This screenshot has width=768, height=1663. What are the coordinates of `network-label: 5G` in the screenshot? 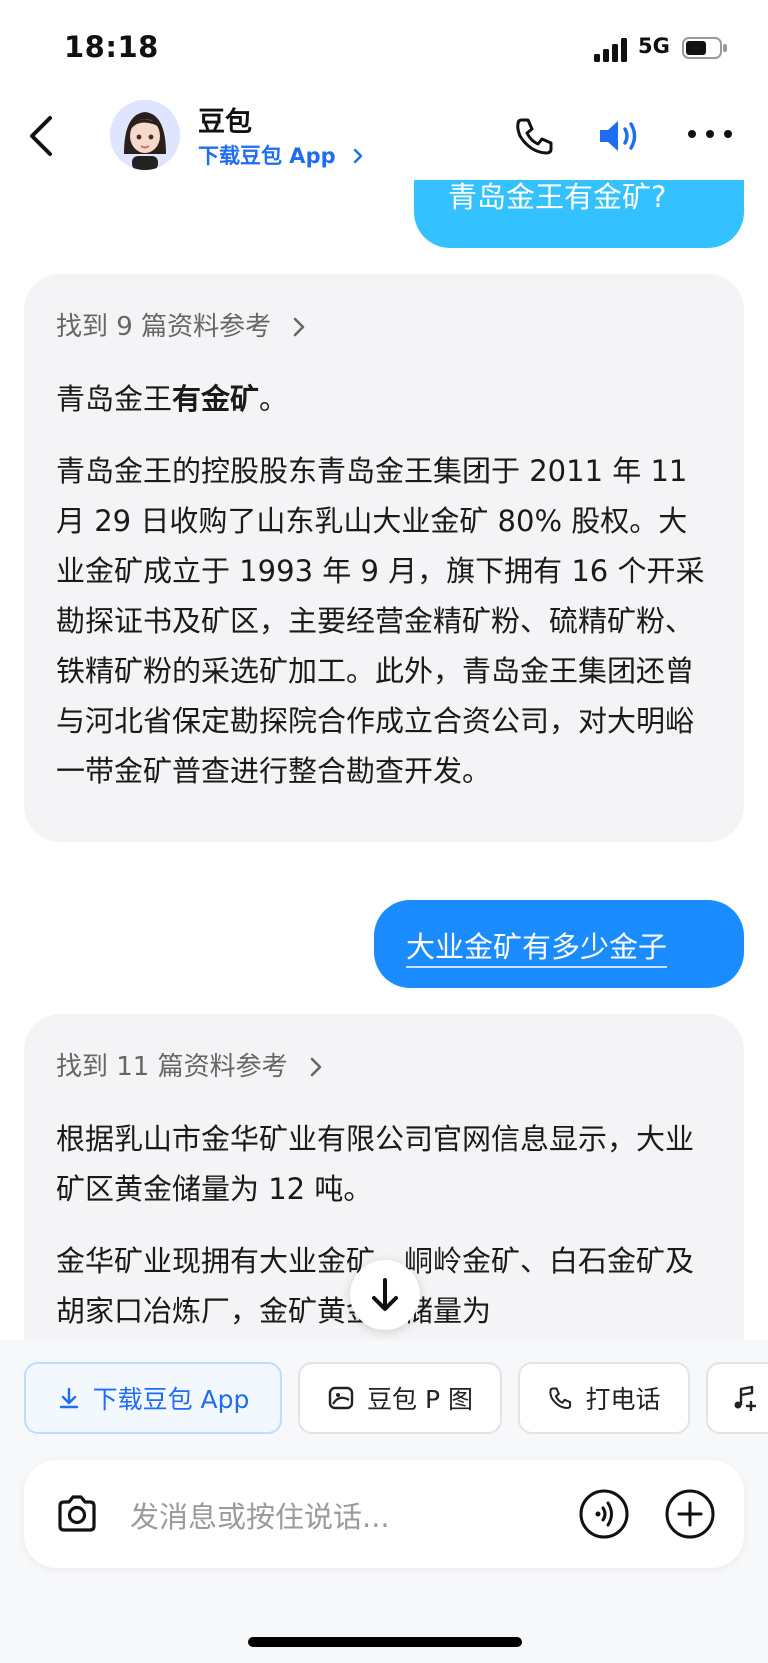 It's located at (654, 46).